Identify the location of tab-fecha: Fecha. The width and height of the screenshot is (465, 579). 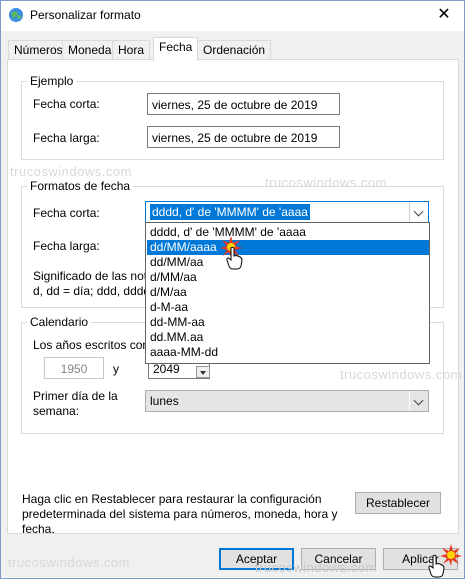
(176, 49).